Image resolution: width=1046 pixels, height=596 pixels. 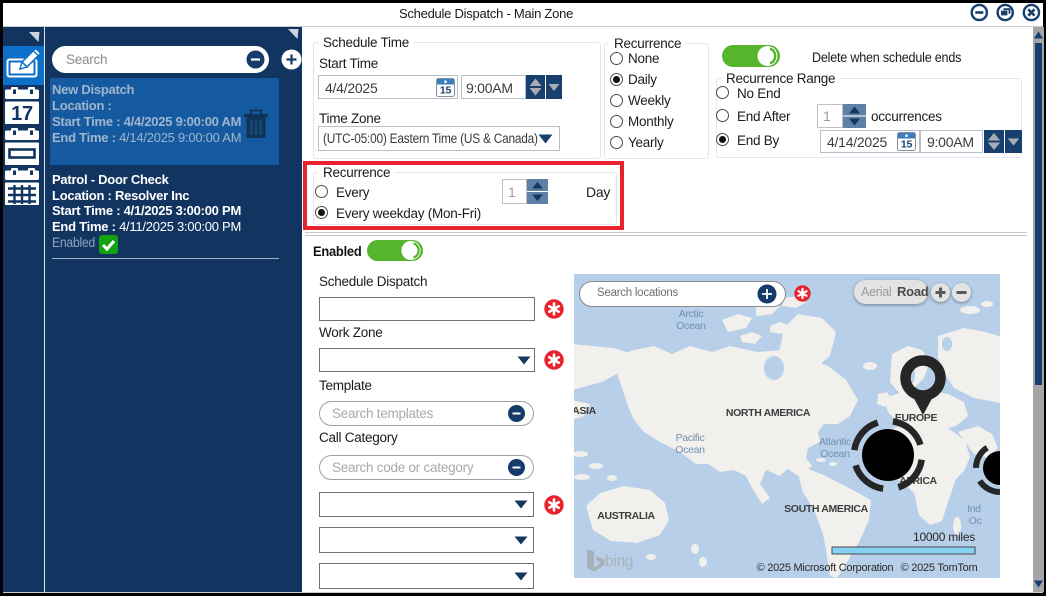 I want to click on svg-text: bing, so click(x=619, y=561).